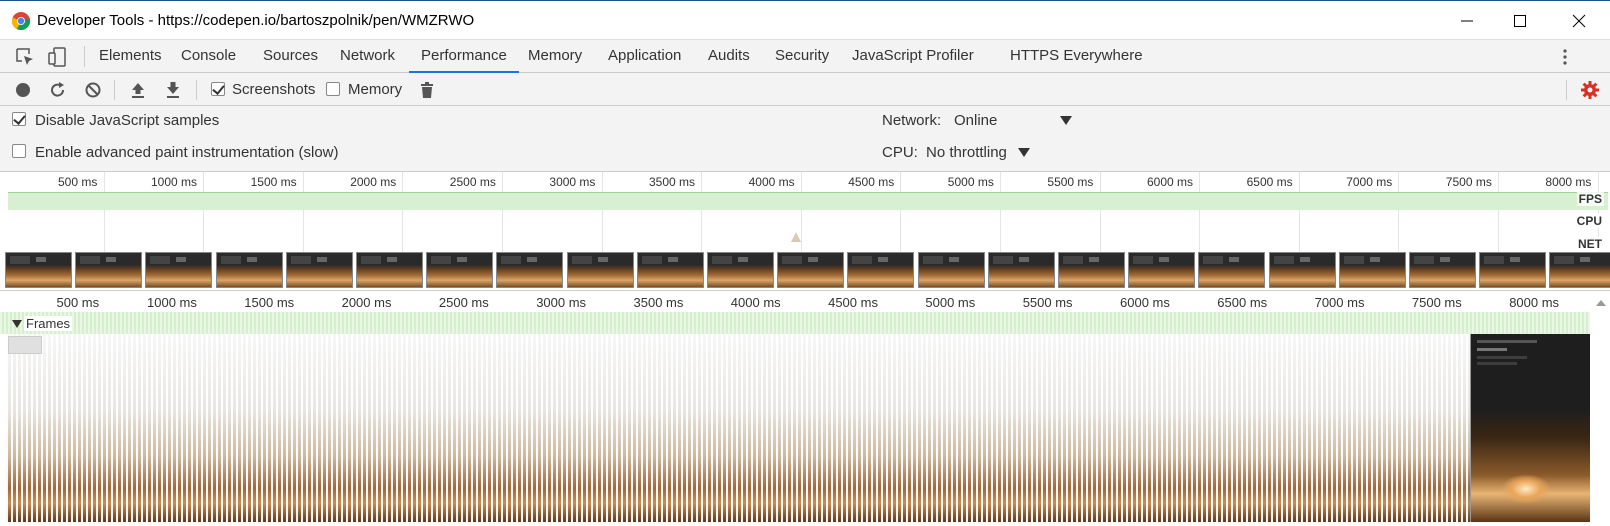 The image size is (1610, 526). I want to click on main-tick-label: 3000 ms, so click(561, 302).